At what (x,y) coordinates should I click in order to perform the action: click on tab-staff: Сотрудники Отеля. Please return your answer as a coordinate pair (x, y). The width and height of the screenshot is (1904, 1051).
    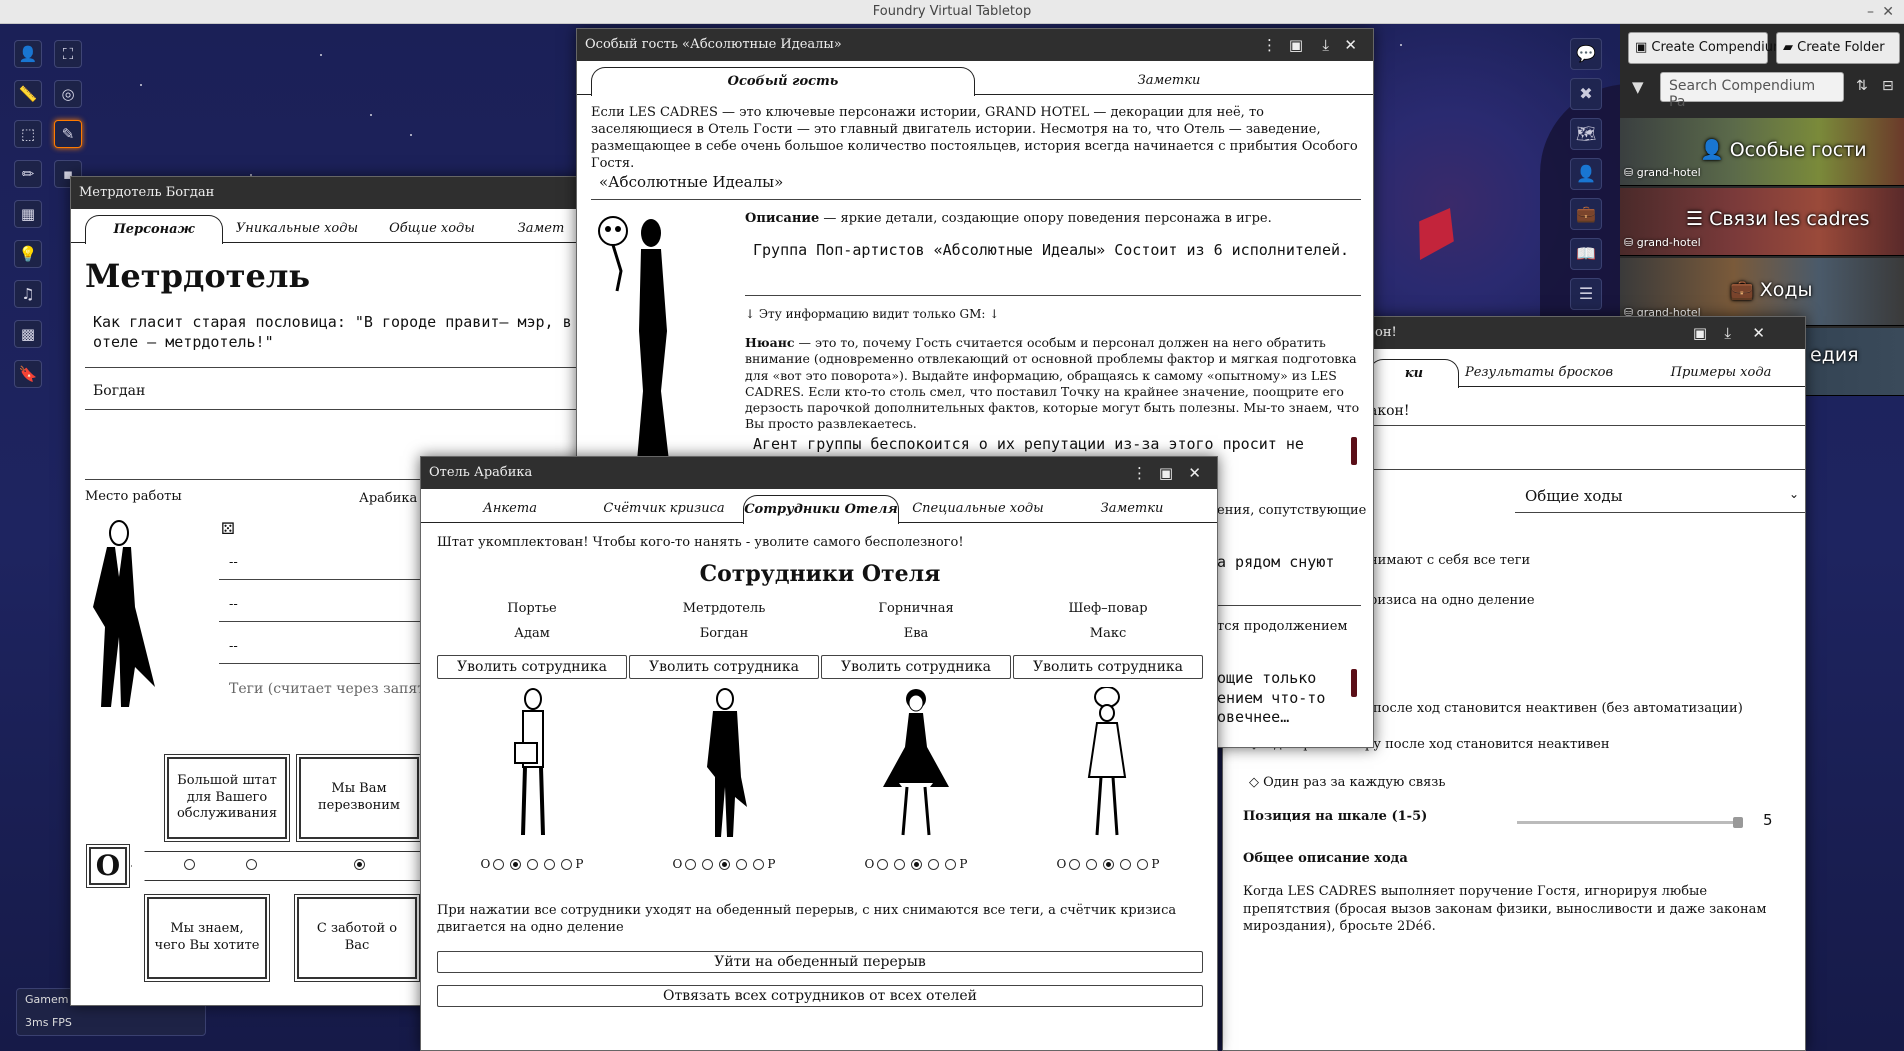
    Looking at the image, I should click on (821, 509).